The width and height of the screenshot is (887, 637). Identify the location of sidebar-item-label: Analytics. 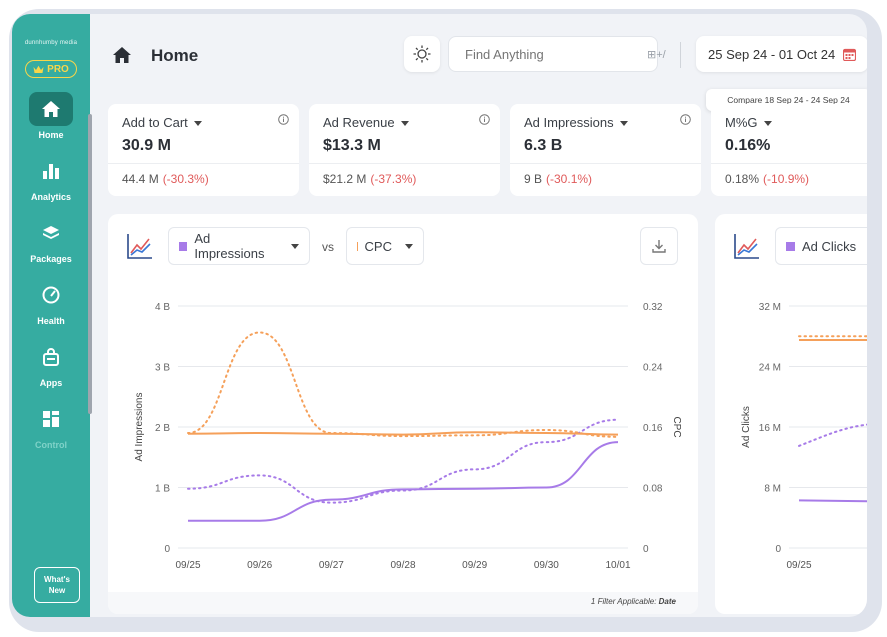
(51, 197).